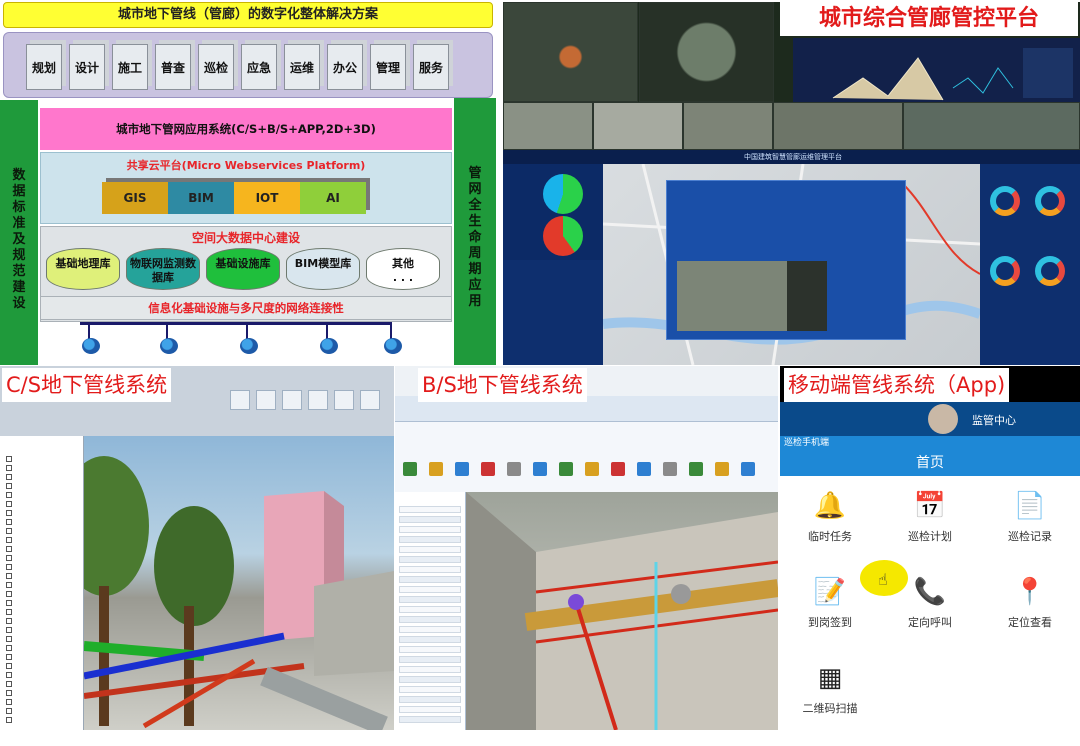 This screenshot has height=746, width=1080. What do you see at coordinates (267, 198) in the screenshot?
I see `tech-chip-iot: IOT` at bounding box center [267, 198].